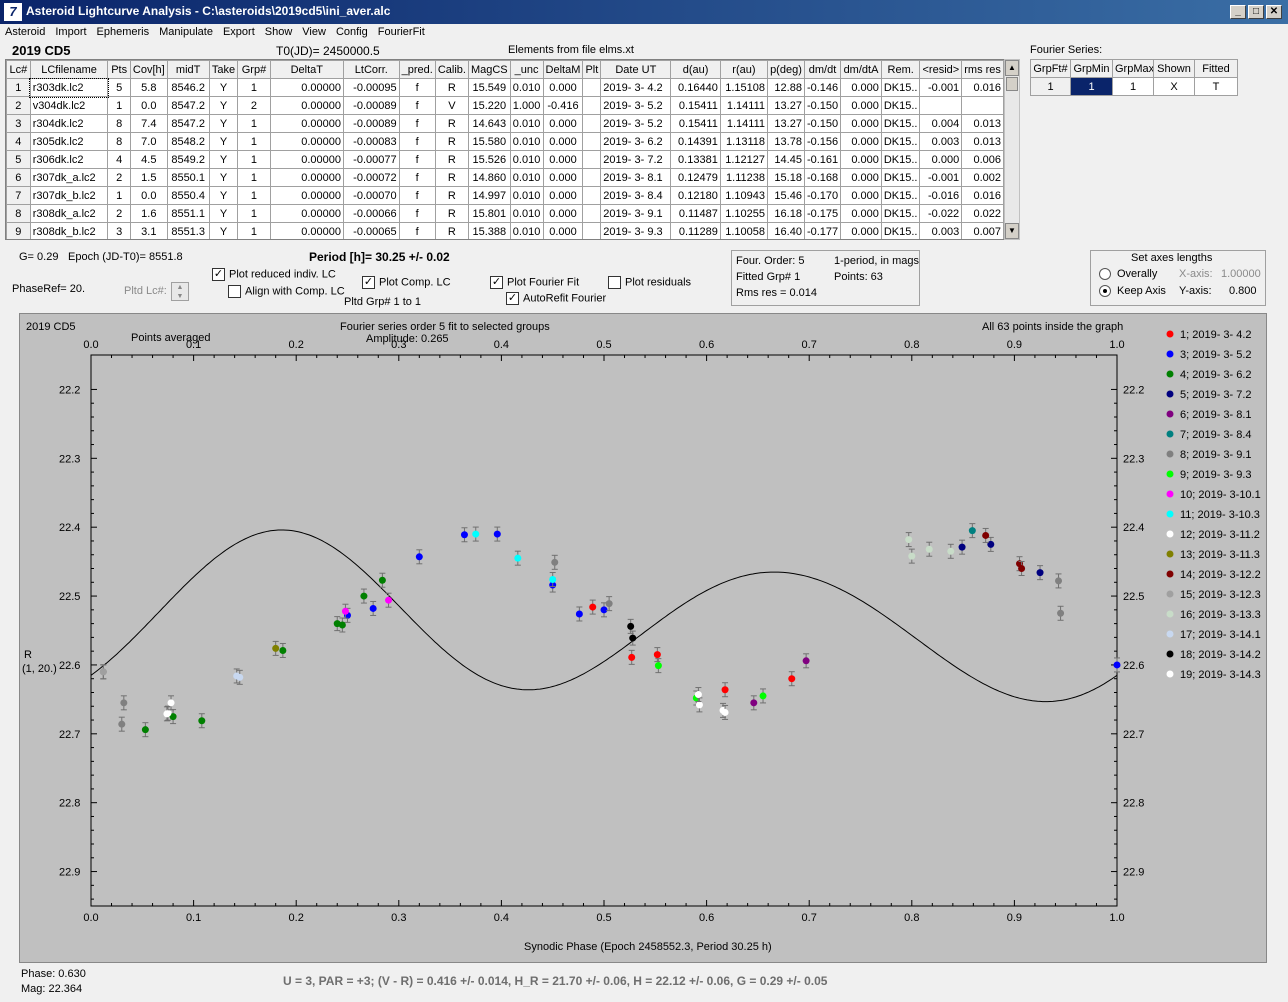 The width and height of the screenshot is (1288, 1002). What do you see at coordinates (786, 230) in the screenshot?
I see `table-cell: 16.40` at bounding box center [786, 230].